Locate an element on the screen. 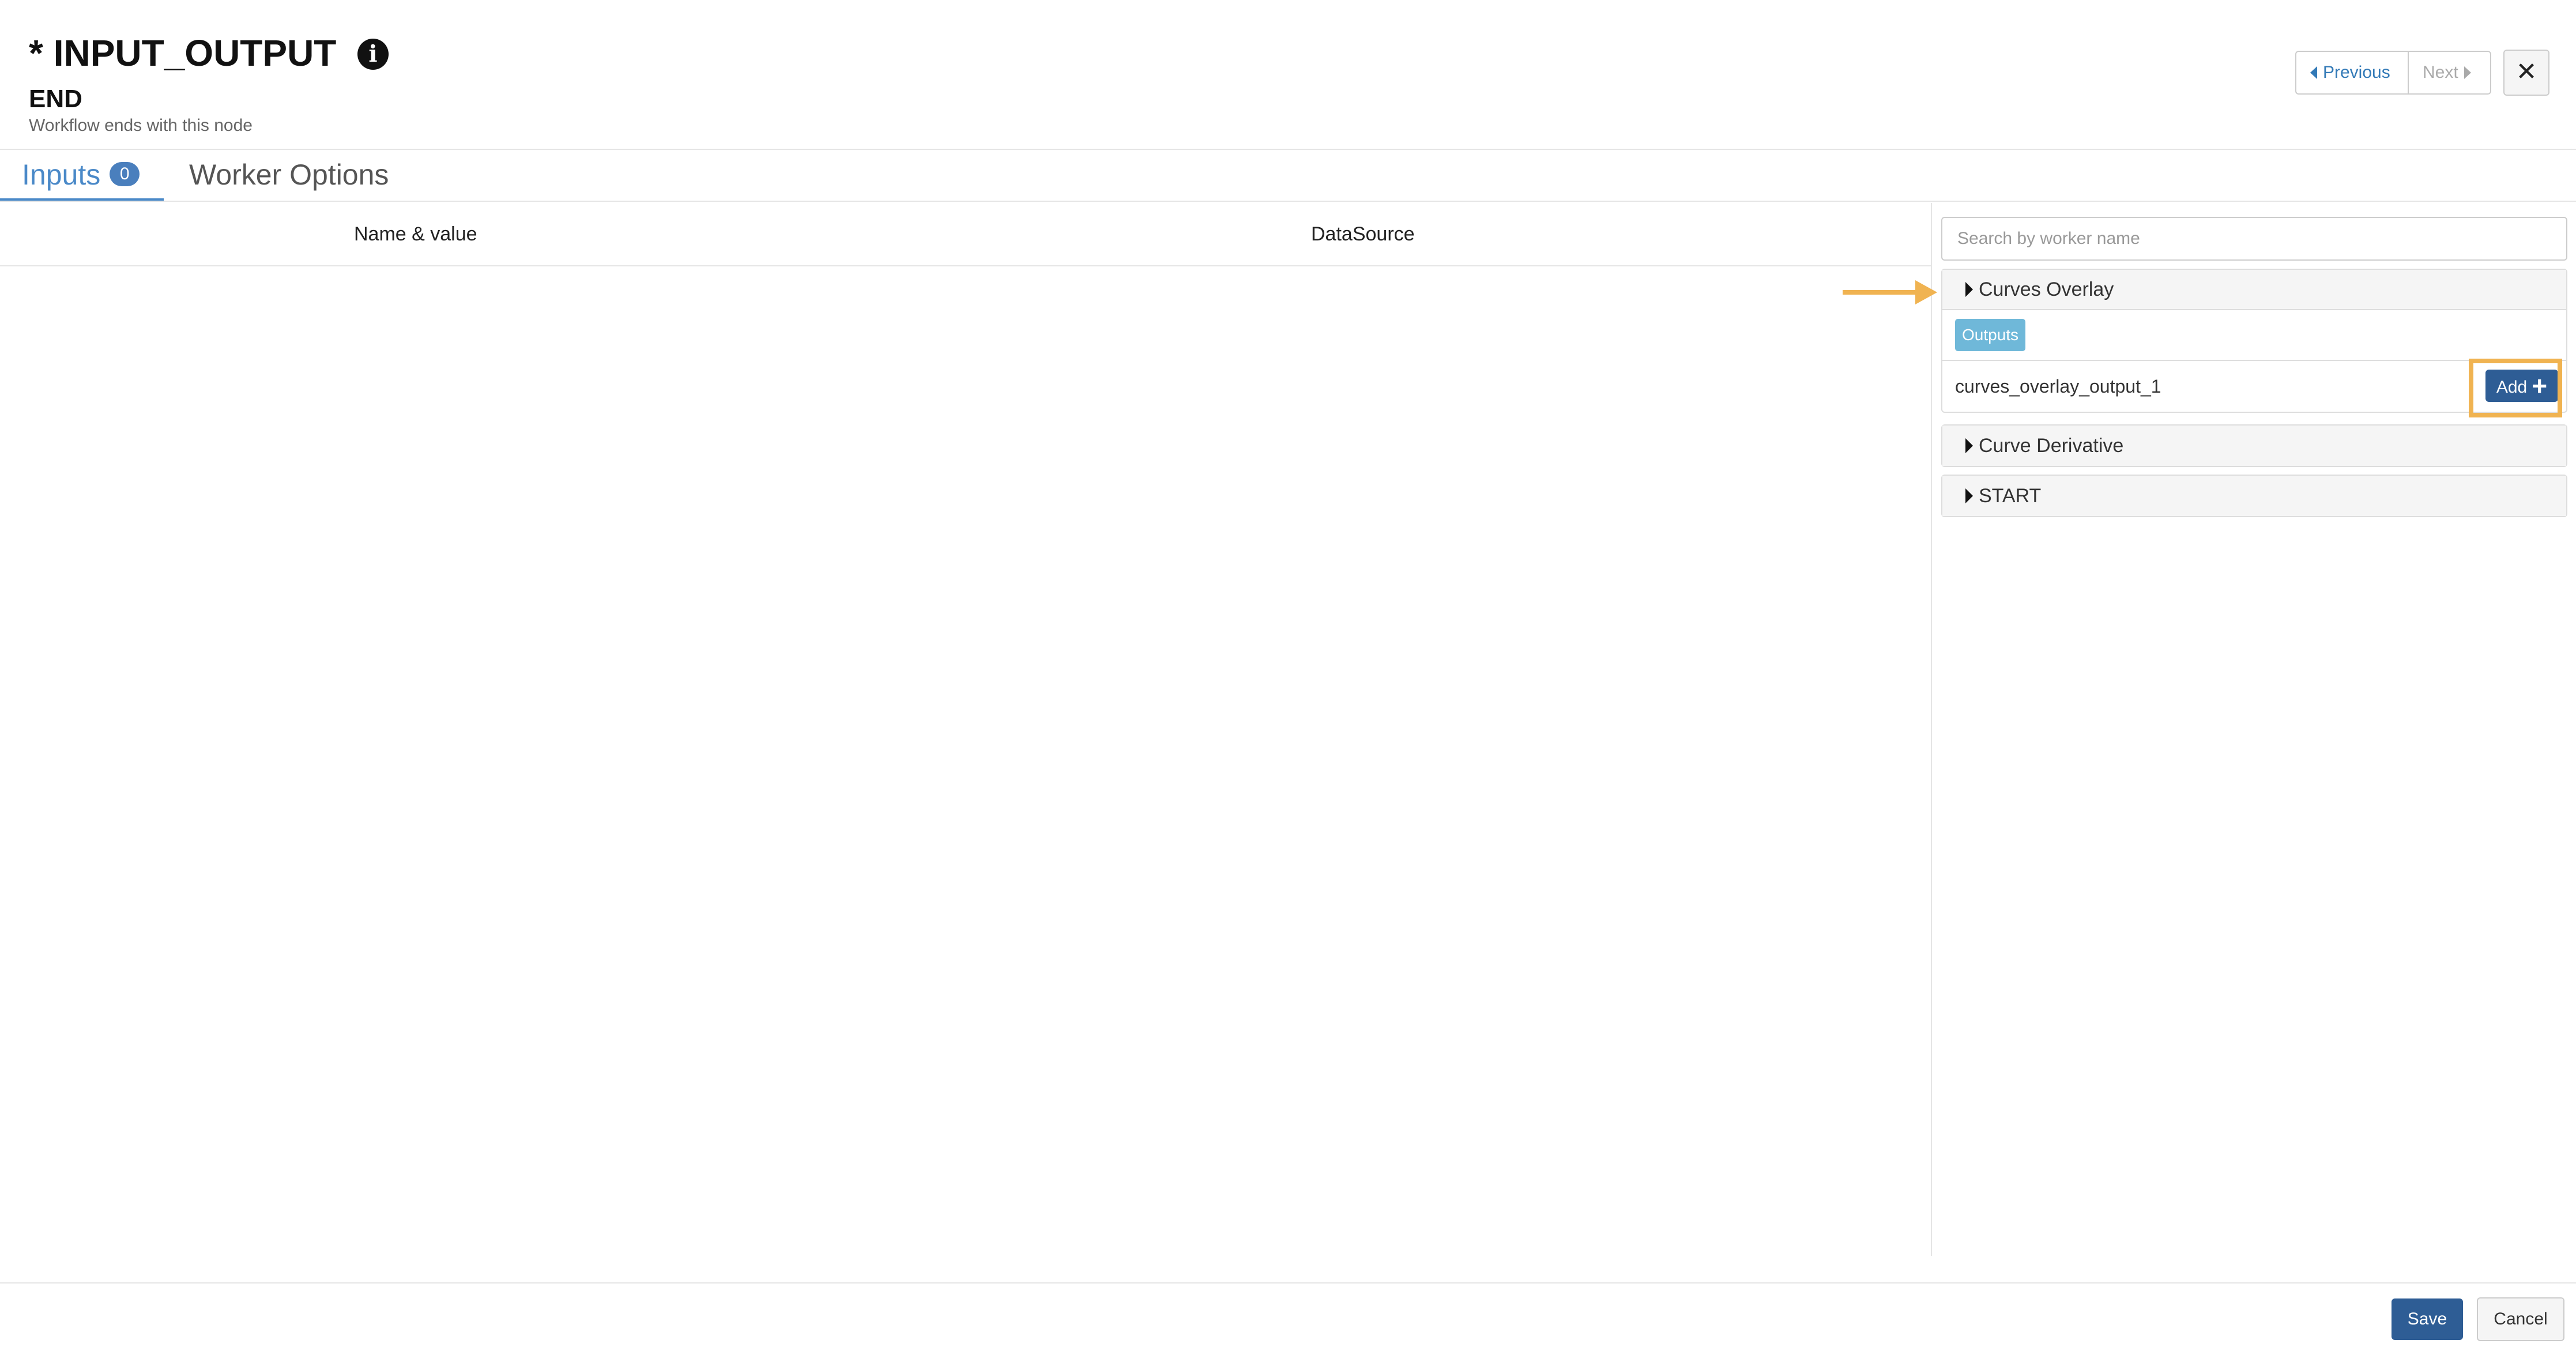 The image size is (2576, 1355). table-header-divider is located at coordinates (965, 265).